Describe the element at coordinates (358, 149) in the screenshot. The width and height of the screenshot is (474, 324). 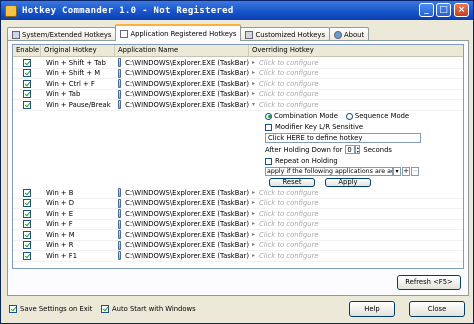
I see `hold-spinner: ▴ ▾` at that location.